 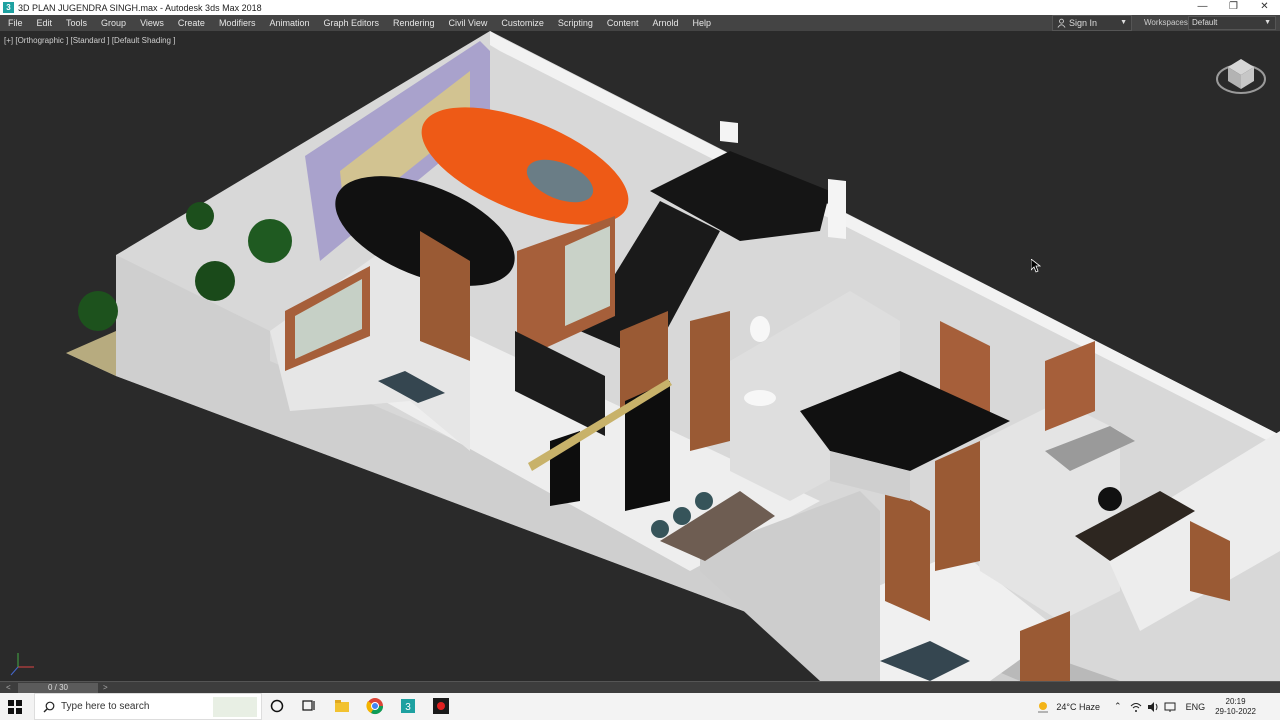 I want to click on next-frame-button: >, so click(x=105, y=687).